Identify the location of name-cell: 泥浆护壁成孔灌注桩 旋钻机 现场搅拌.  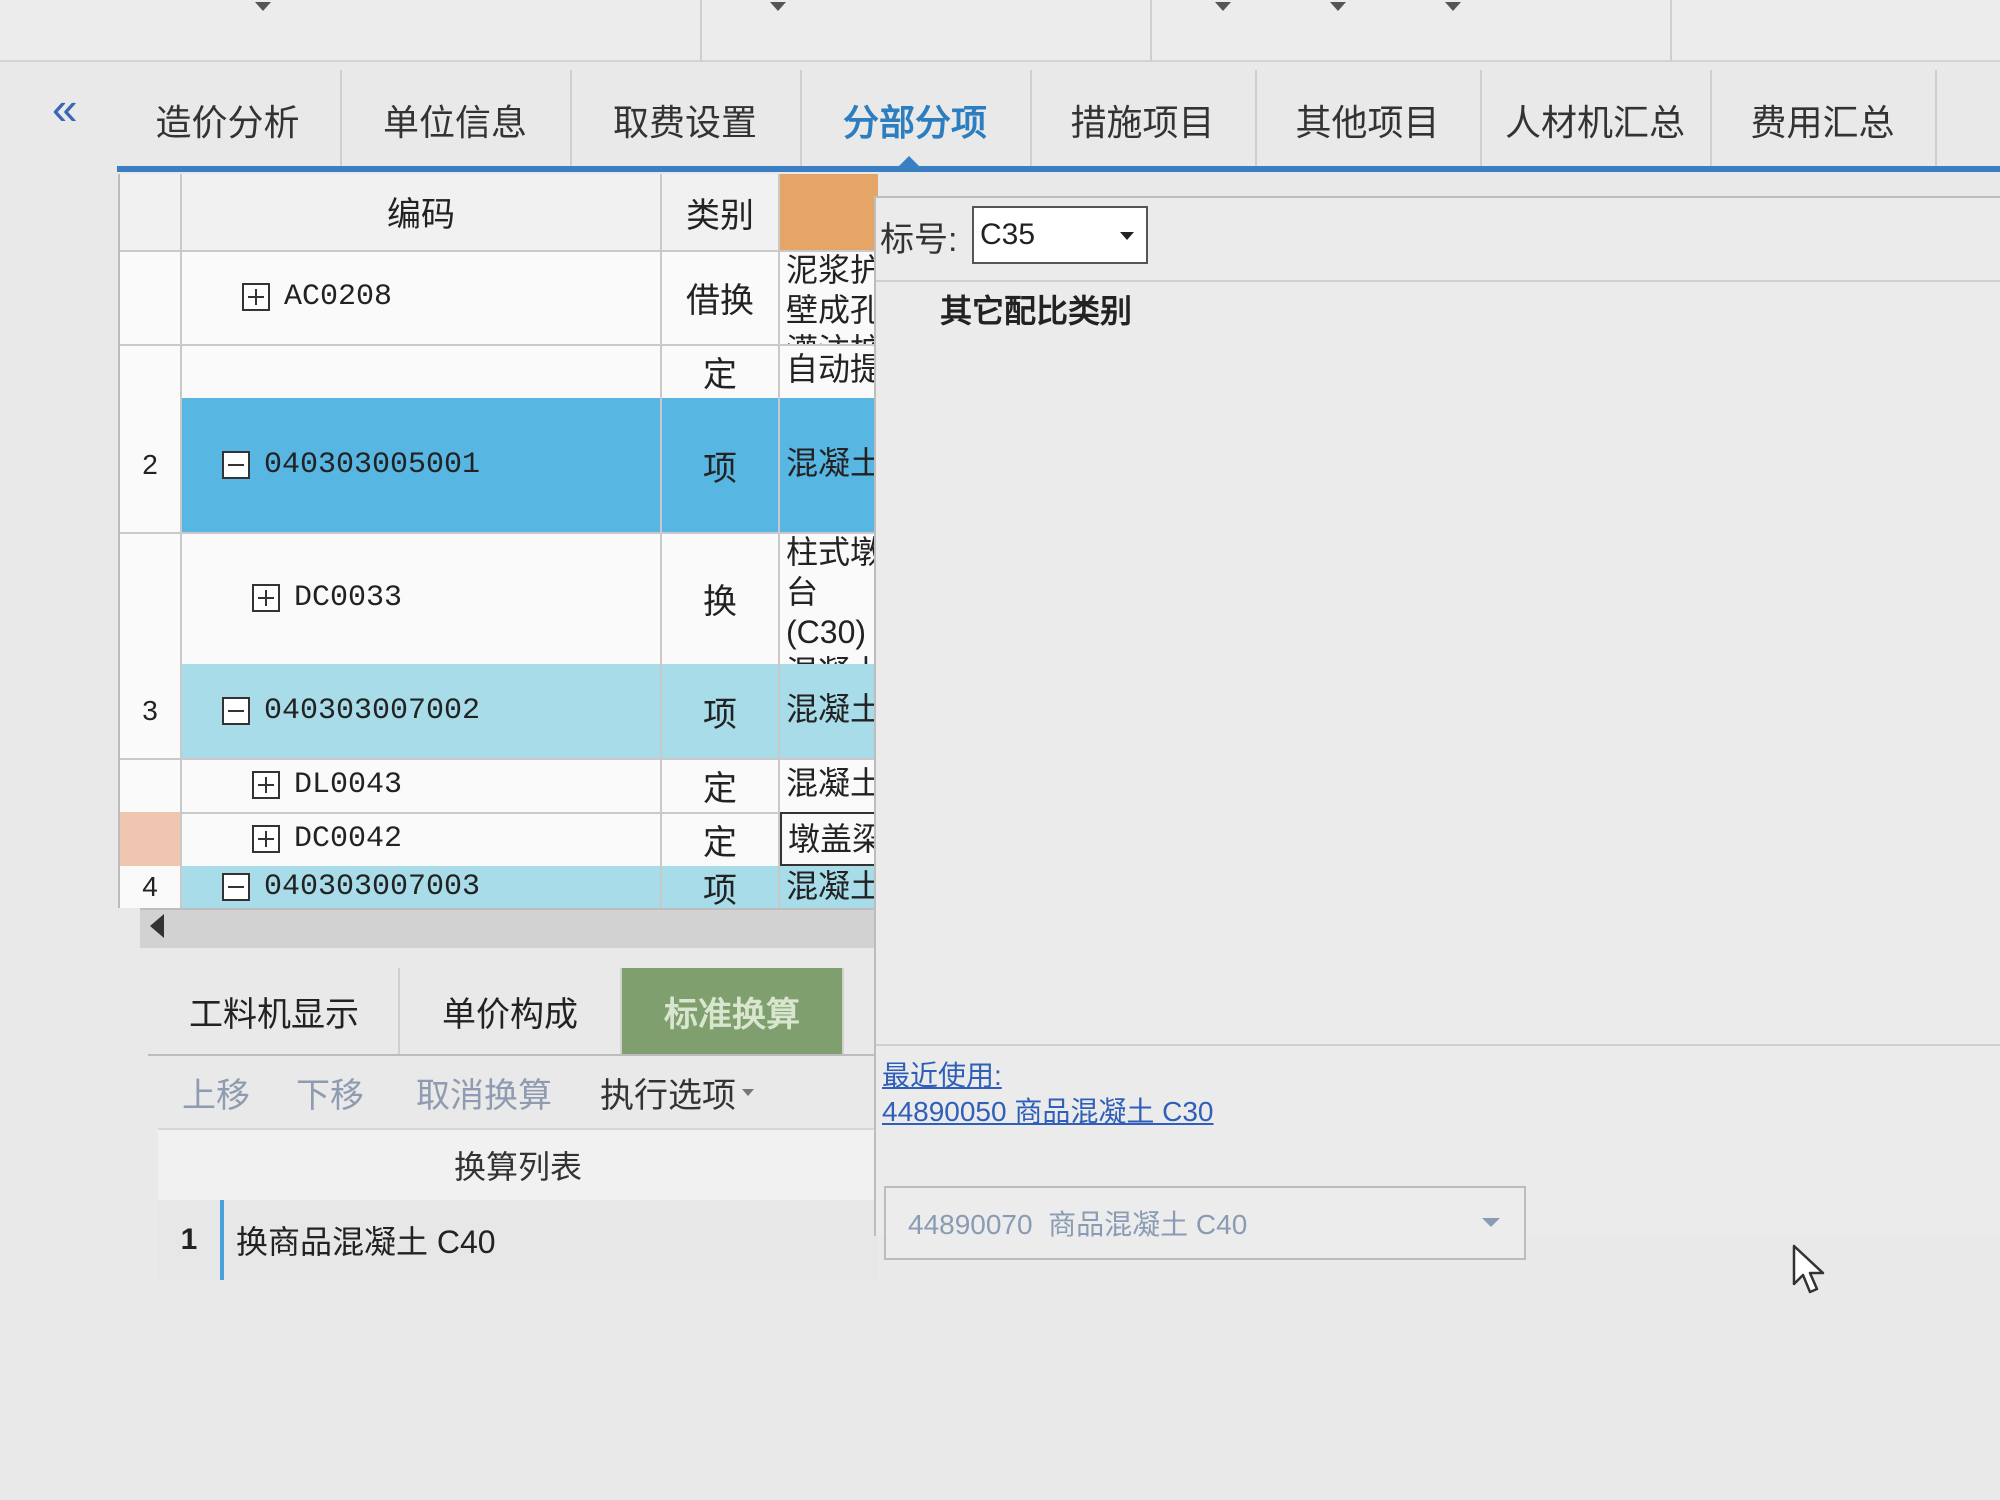
(829, 297).